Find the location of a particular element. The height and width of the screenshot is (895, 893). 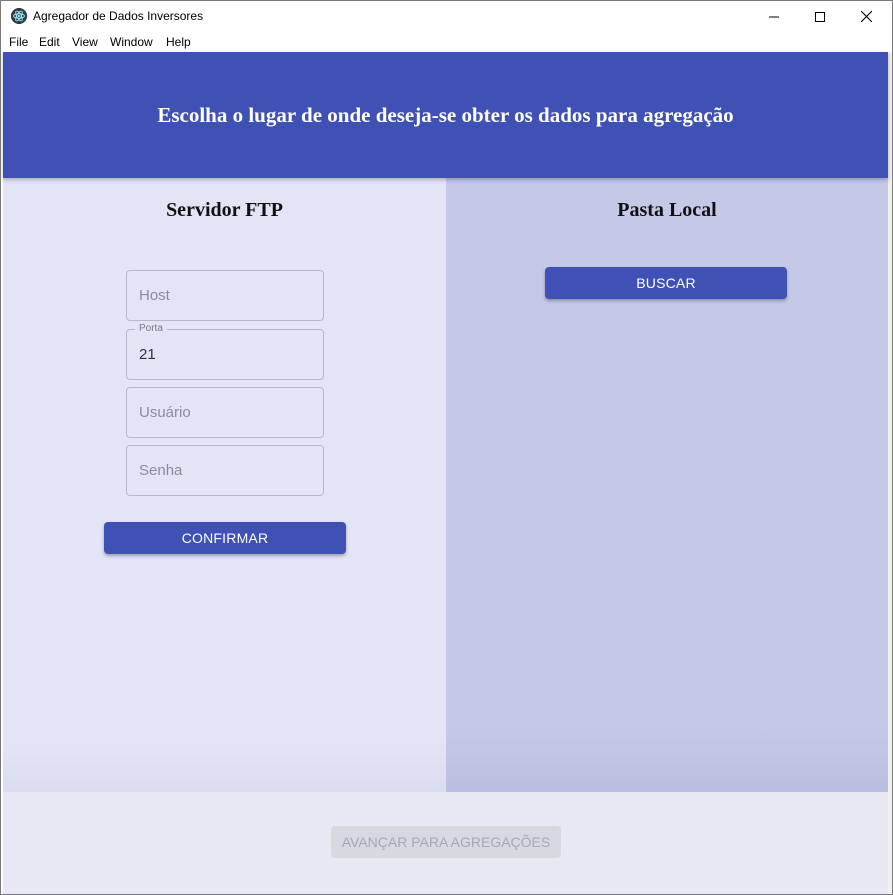

window-edge is located at coordinates (890, 473).